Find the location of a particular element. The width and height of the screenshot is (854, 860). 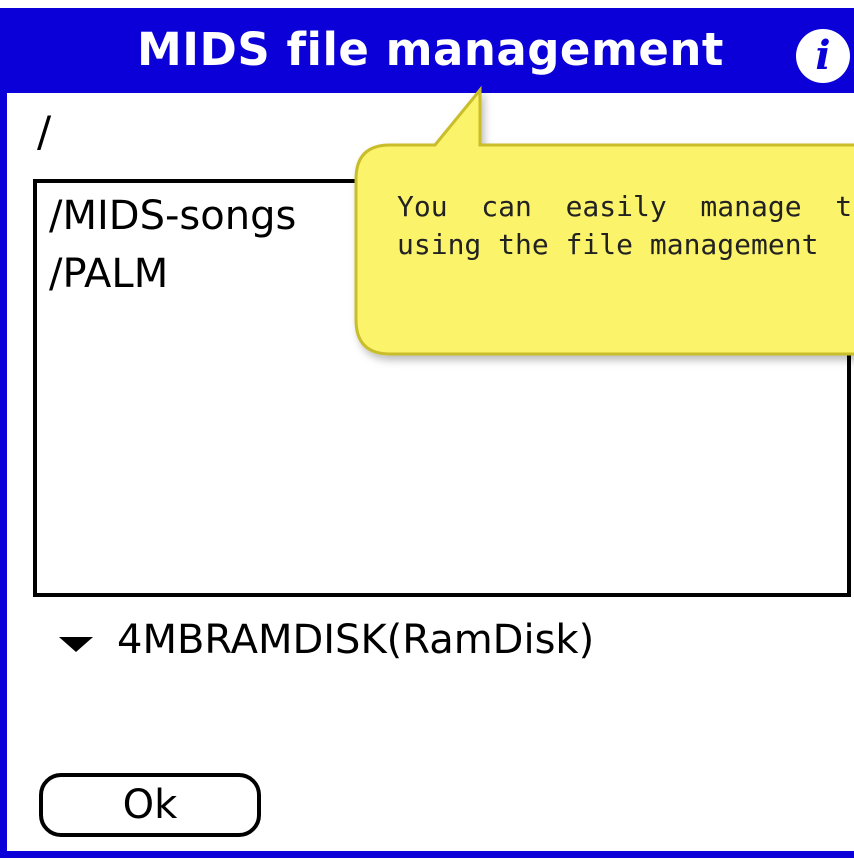

volume-label: 4MBRAMDISK(RamDisk) is located at coordinates (355, 640).